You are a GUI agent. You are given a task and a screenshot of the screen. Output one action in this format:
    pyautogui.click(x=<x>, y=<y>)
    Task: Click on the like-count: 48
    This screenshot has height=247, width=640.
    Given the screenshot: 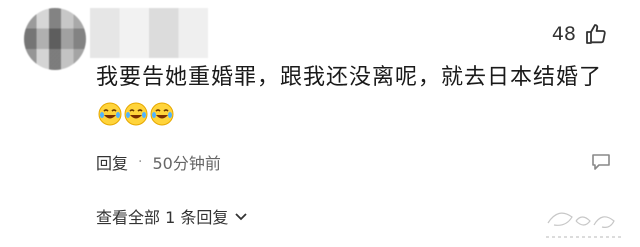 What is the action you would take?
    pyautogui.click(x=563, y=34)
    